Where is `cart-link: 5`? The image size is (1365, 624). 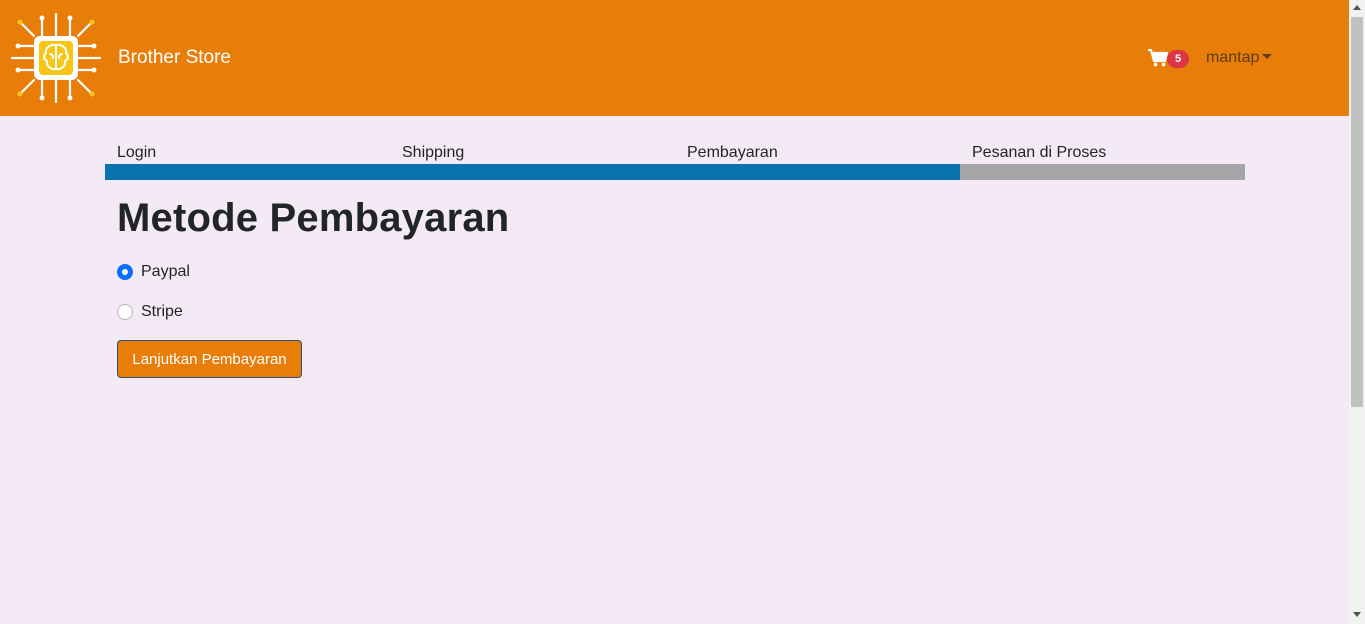
cart-link: 5 is located at coordinates (1170, 59).